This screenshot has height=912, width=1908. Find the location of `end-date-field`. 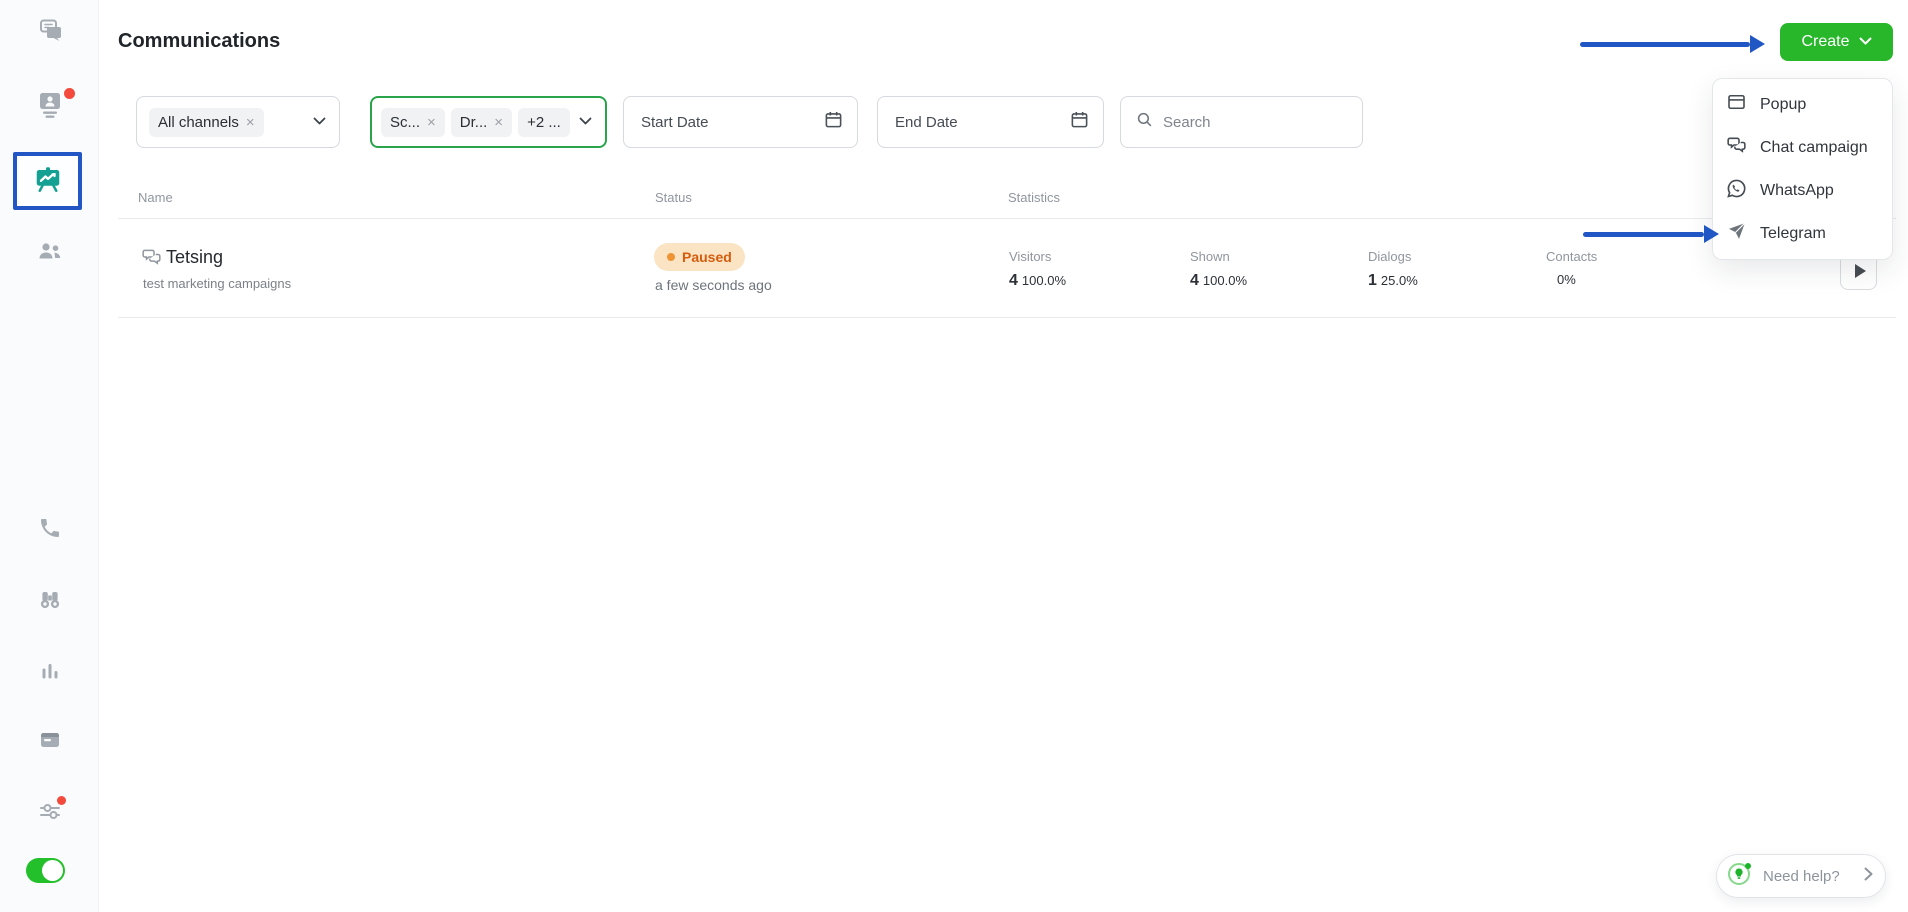

end-date-field is located at coordinates (990, 122).